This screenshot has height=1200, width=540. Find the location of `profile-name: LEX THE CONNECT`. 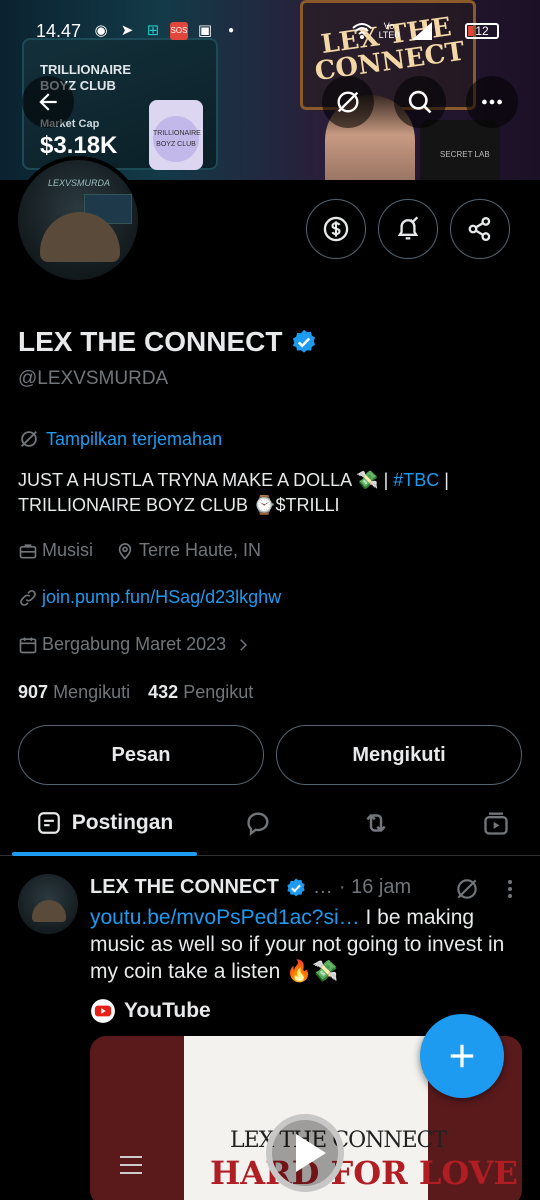

profile-name: LEX THE CONNECT is located at coordinates (168, 342).